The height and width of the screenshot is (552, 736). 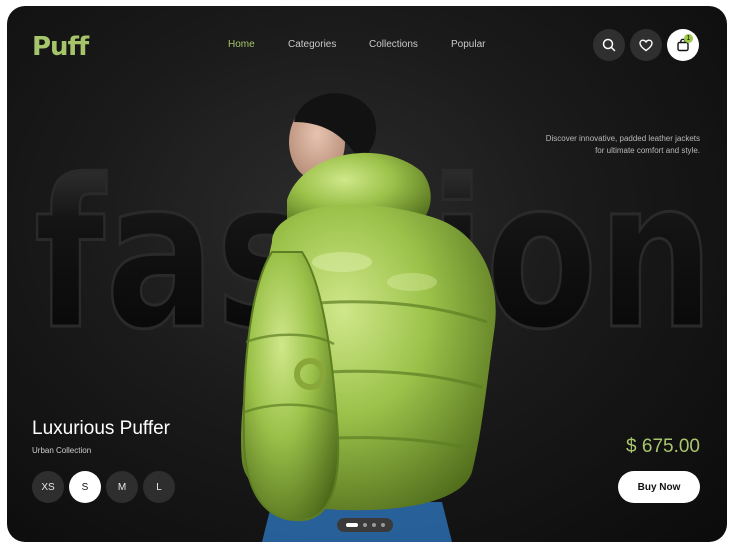 I want to click on tagline-line-2: for ultimate comfort and style., so click(x=647, y=150).